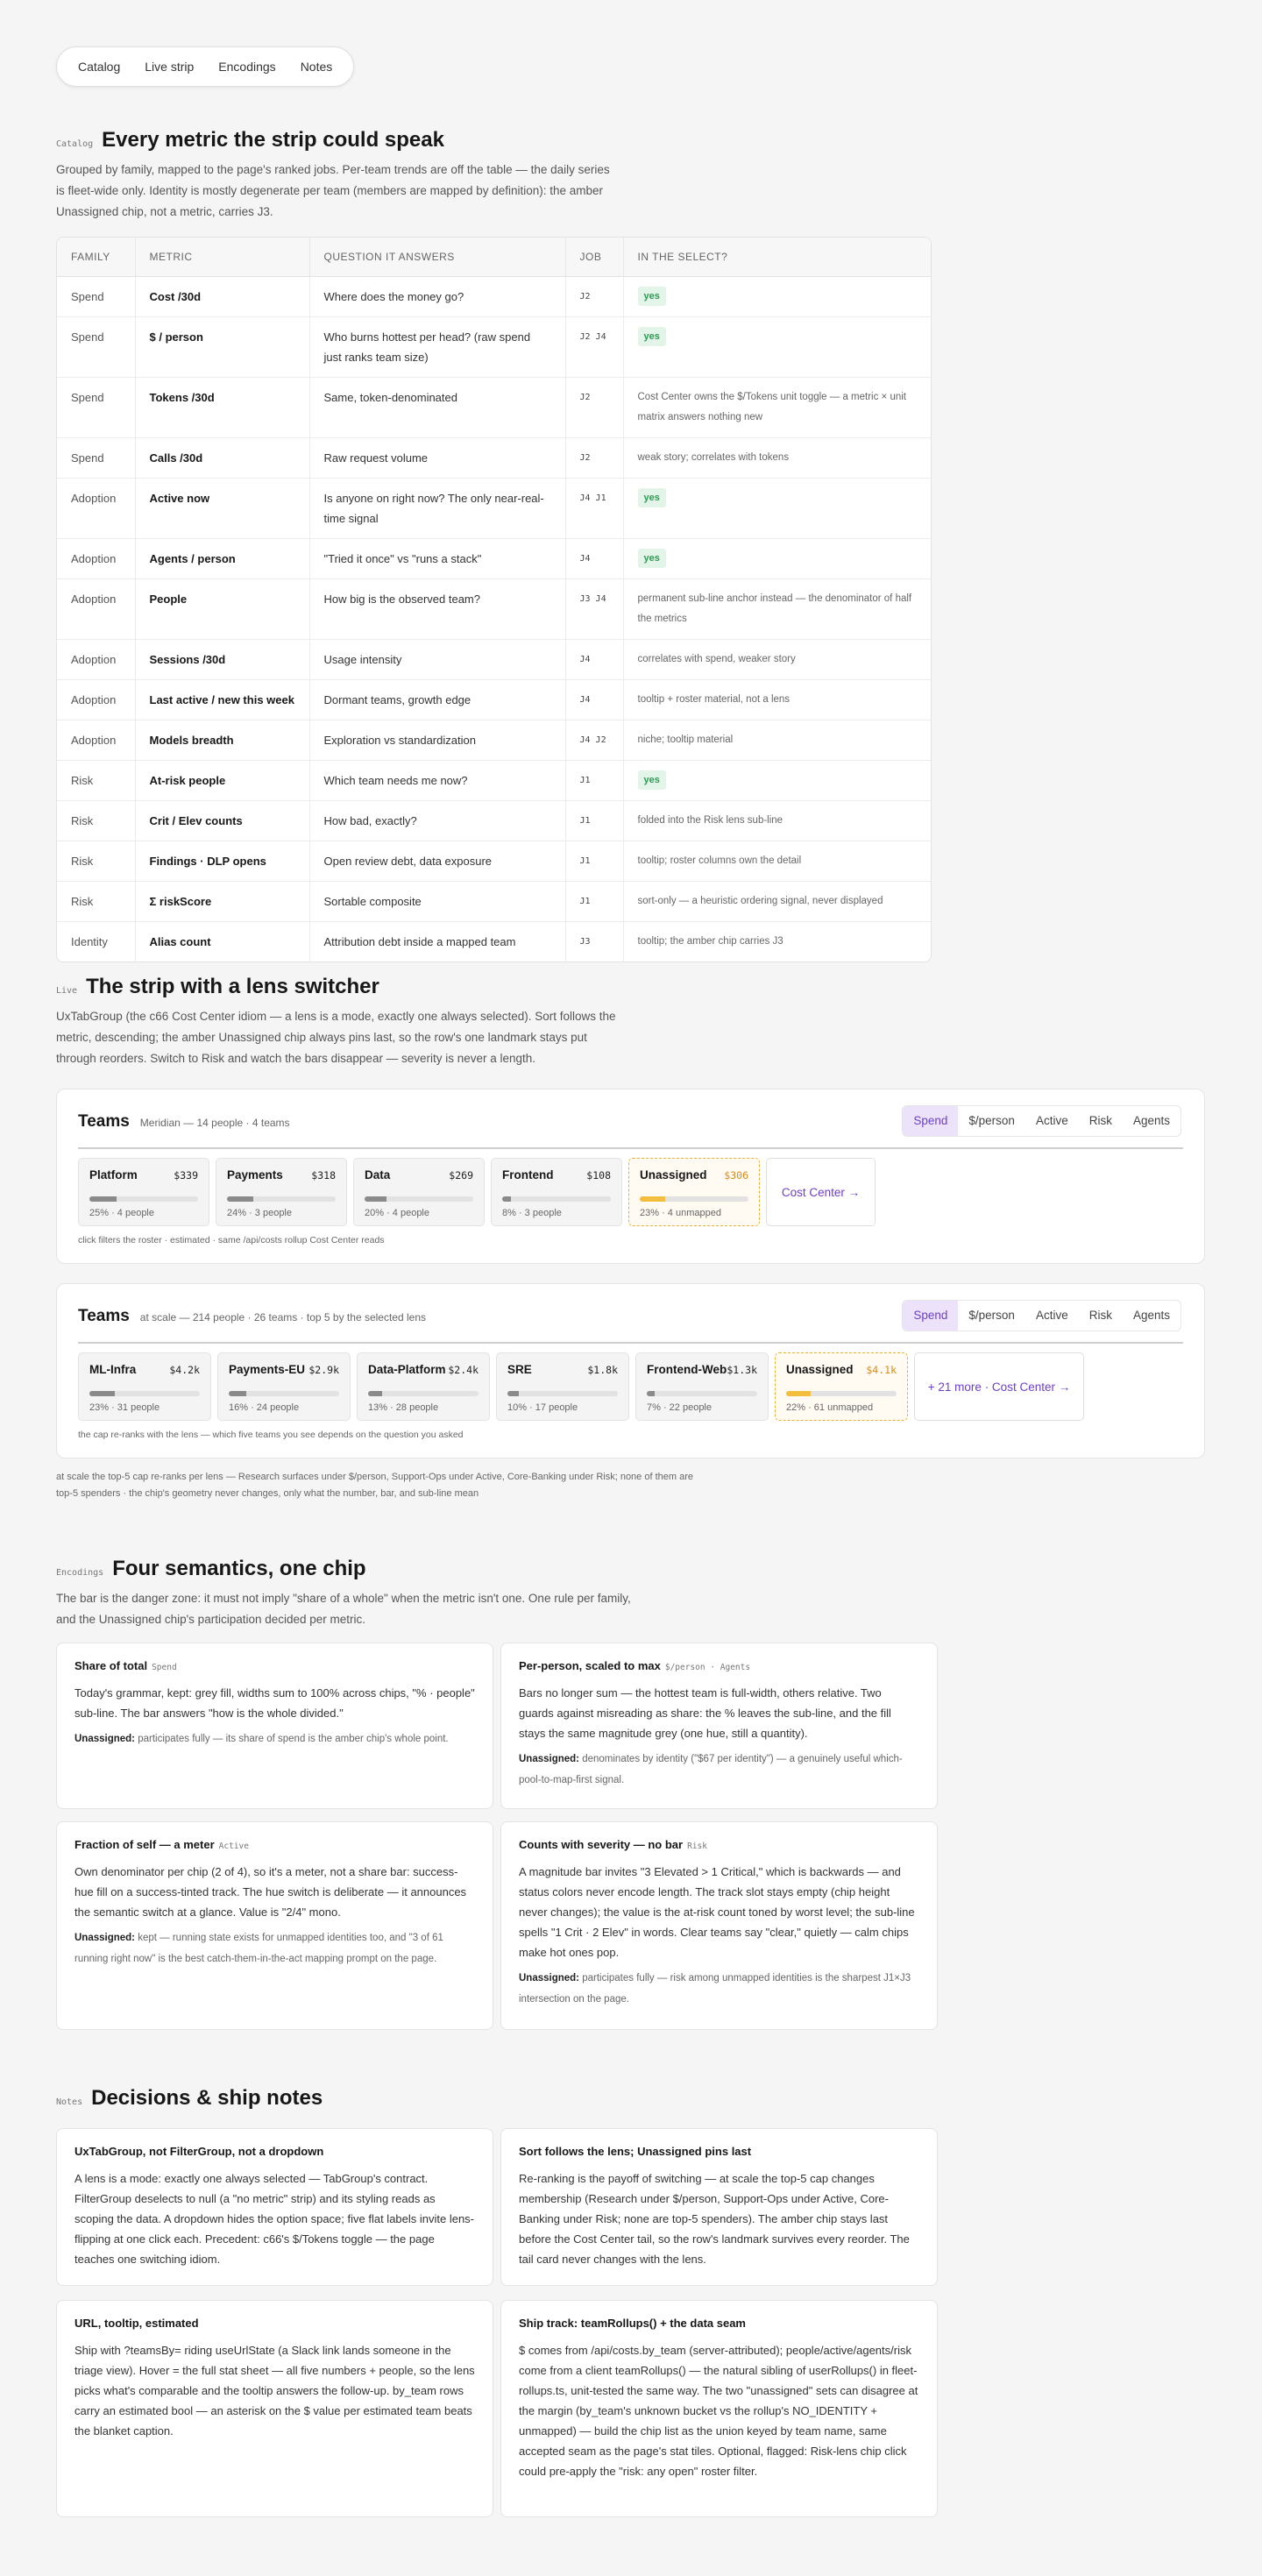 This screenshot has height=2576, width=1262. Describe the element at coordinates (281, 1192) in the screenshot. I see `team-chip: Payments $318 24% · 3 people` at that location.